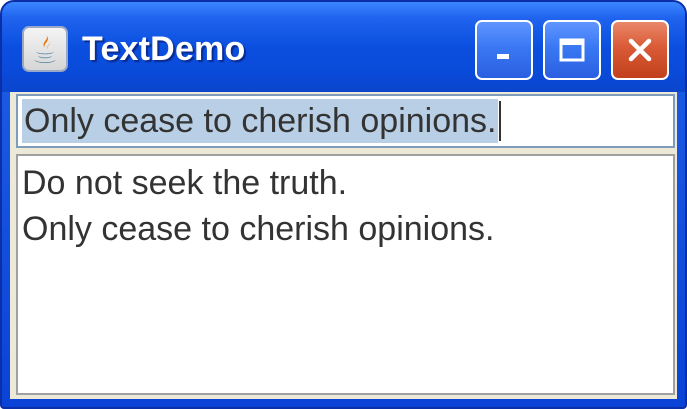 This screenshot has width=687, height=409. Describe the element at coordinates (260, 121) in the screenshot. I see `text-field-selected-text: Only cease to cherish opinions.` at that location.